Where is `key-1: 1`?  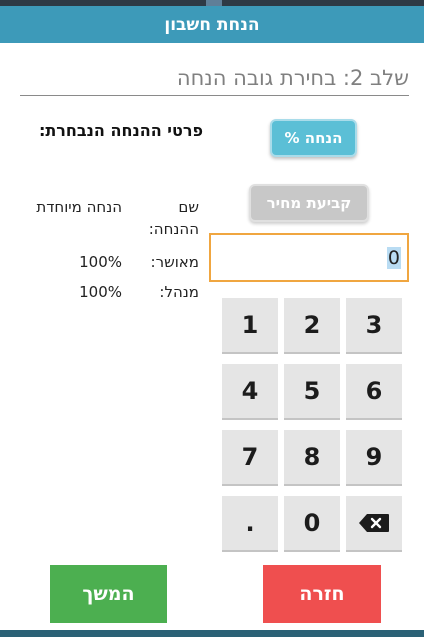 key-1: 1 is located at coordinates (250, 326).